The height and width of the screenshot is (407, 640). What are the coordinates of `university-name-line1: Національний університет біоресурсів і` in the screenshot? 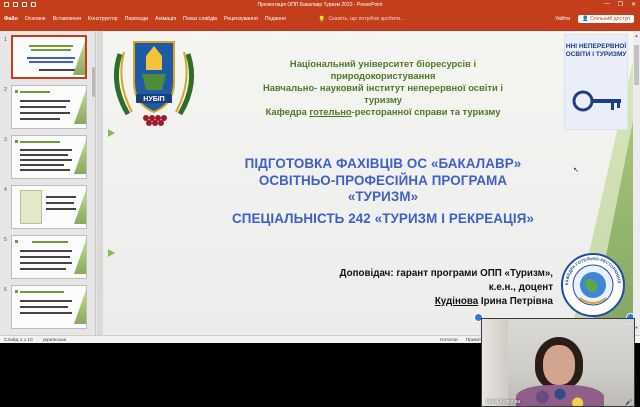 It's located at (383, 63).